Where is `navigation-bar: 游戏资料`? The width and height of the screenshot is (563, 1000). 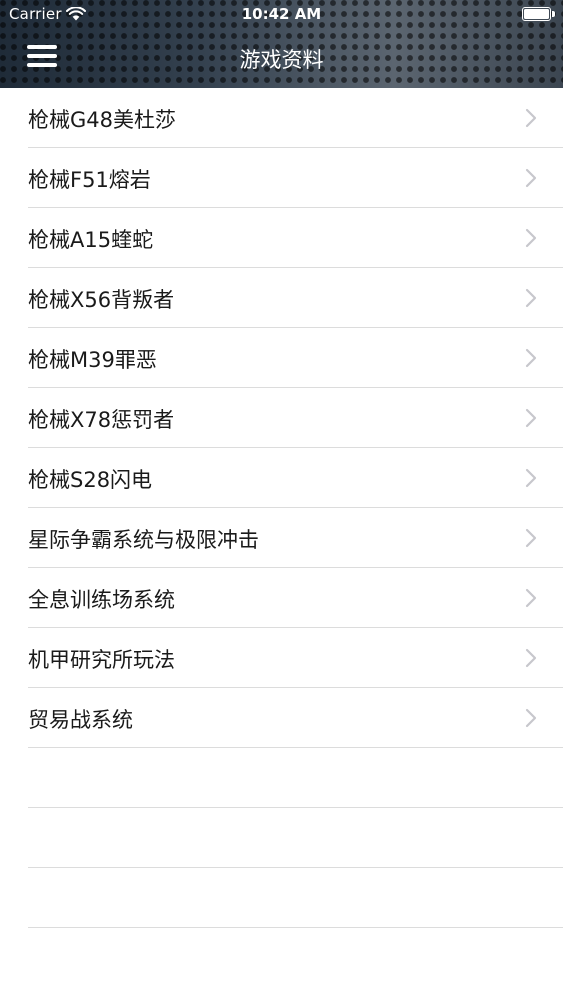
navigation-bar: 游戏资料 is located at coordinates (281, 58).